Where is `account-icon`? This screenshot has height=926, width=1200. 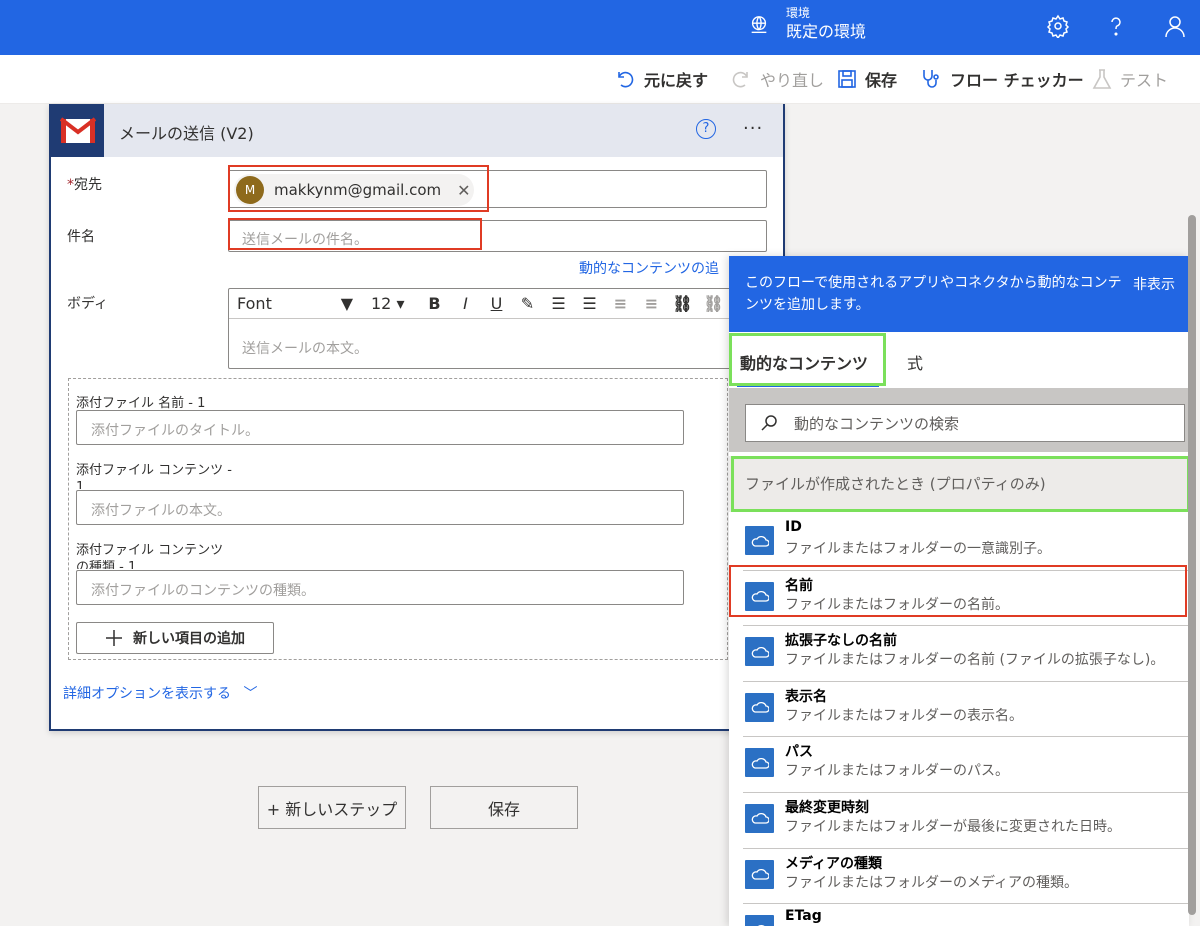
account-icon is located at coordinates (1175, 26).